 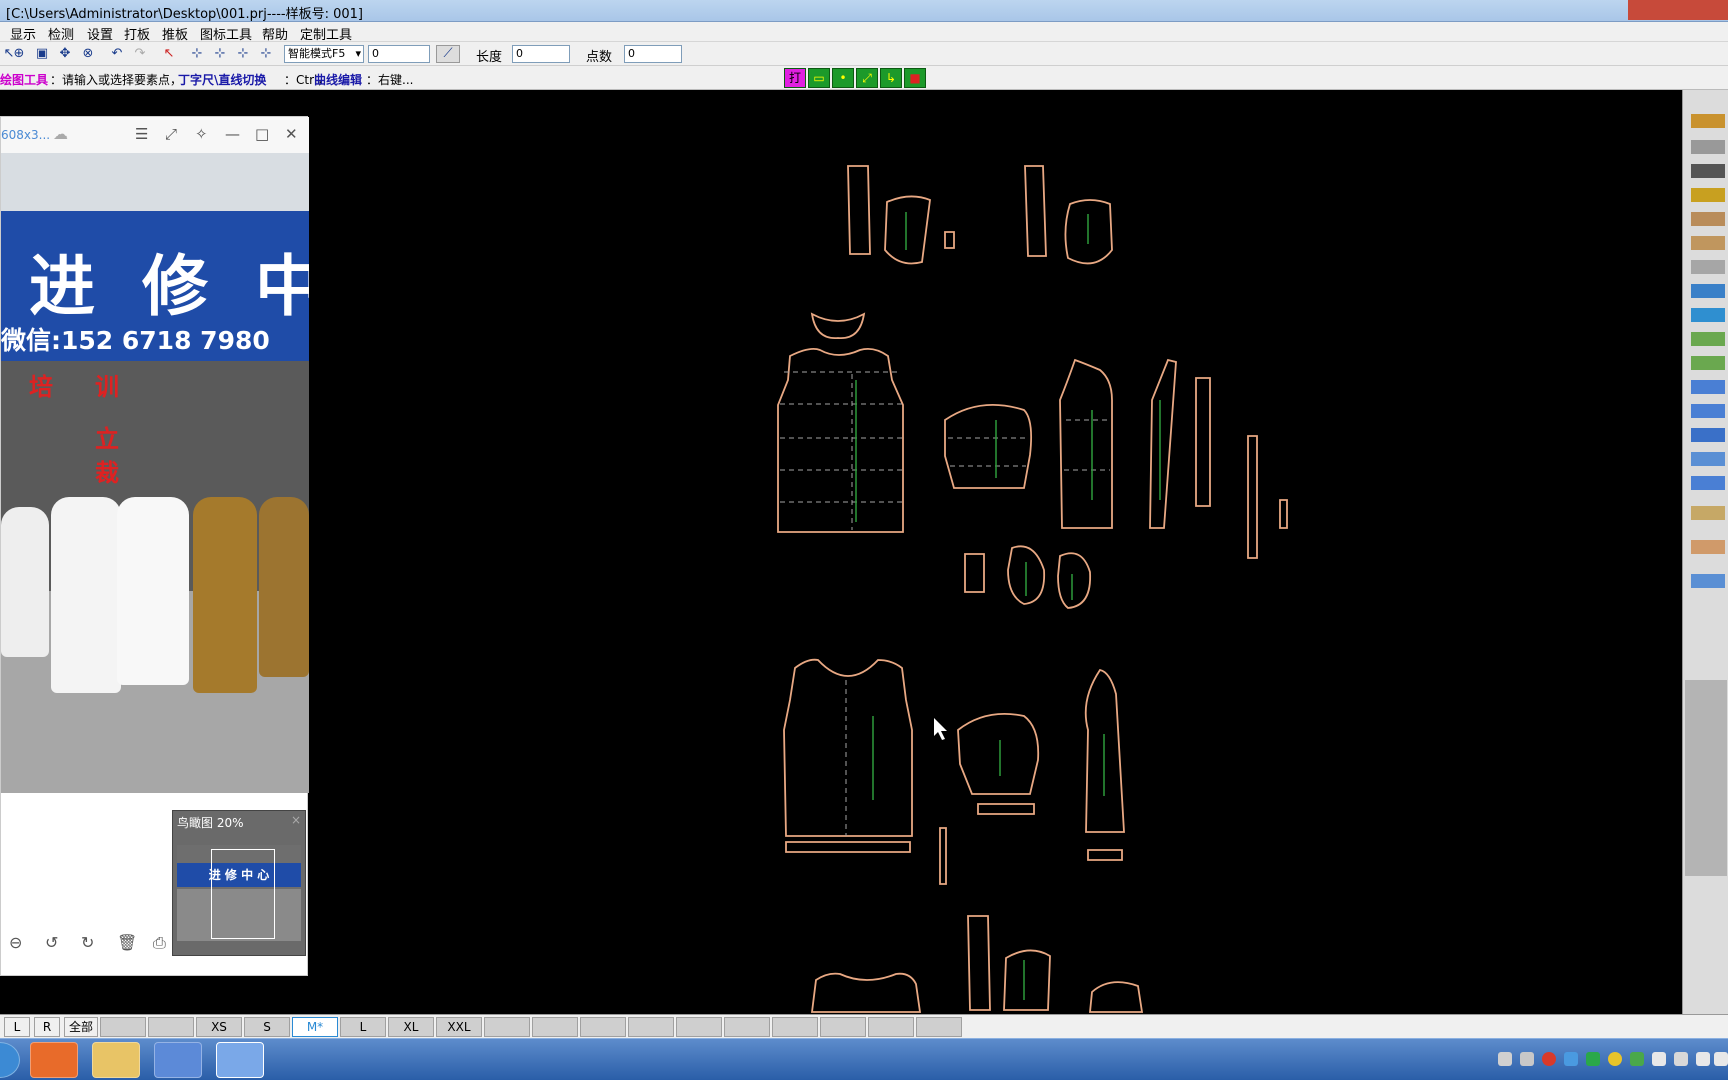 I want to click on maximize-icon: □, so click(x=262, y=134).